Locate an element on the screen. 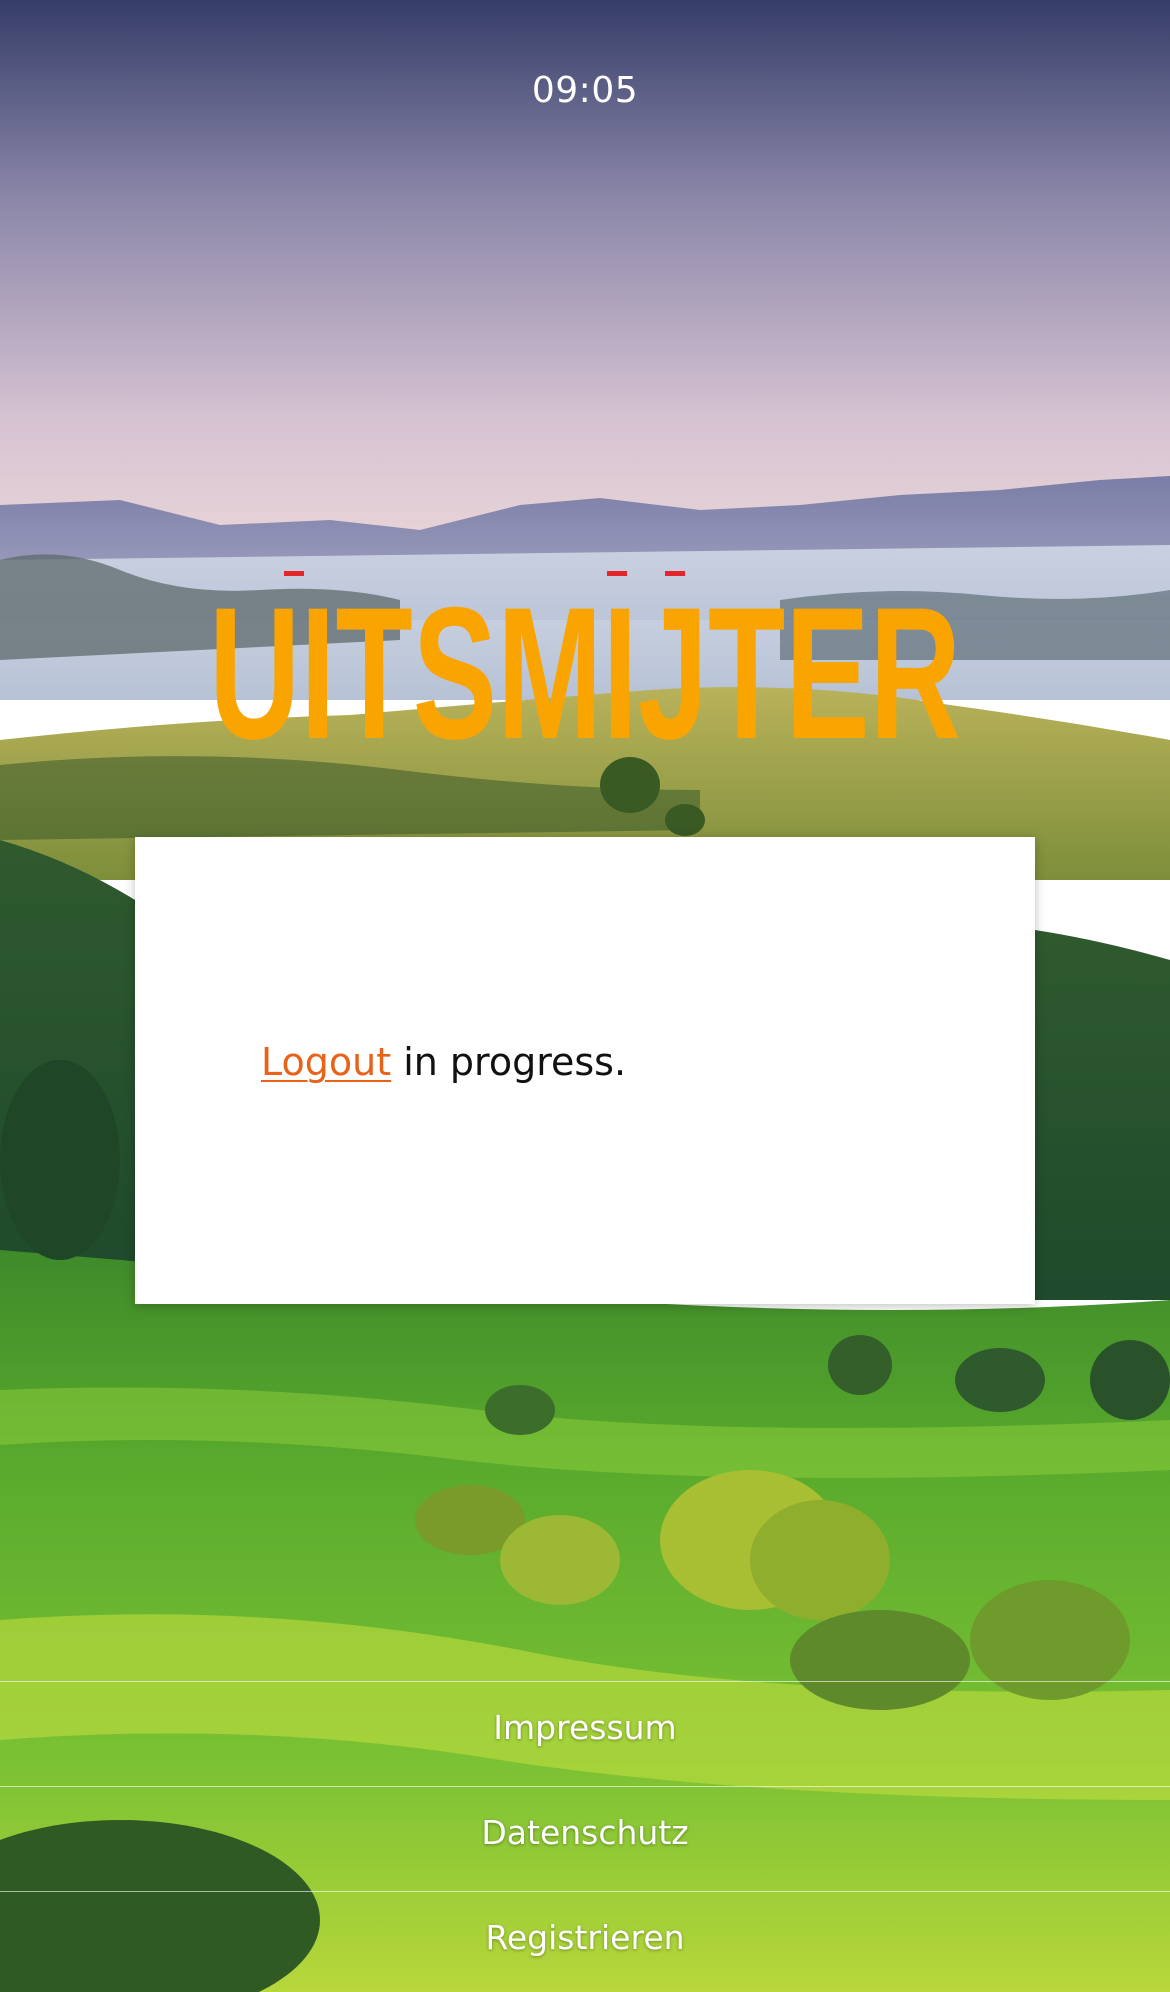 The width and height of the screenshot is (1170, 1992). brand-logo: UITSMIJTER is located at coordinates (585, 655).